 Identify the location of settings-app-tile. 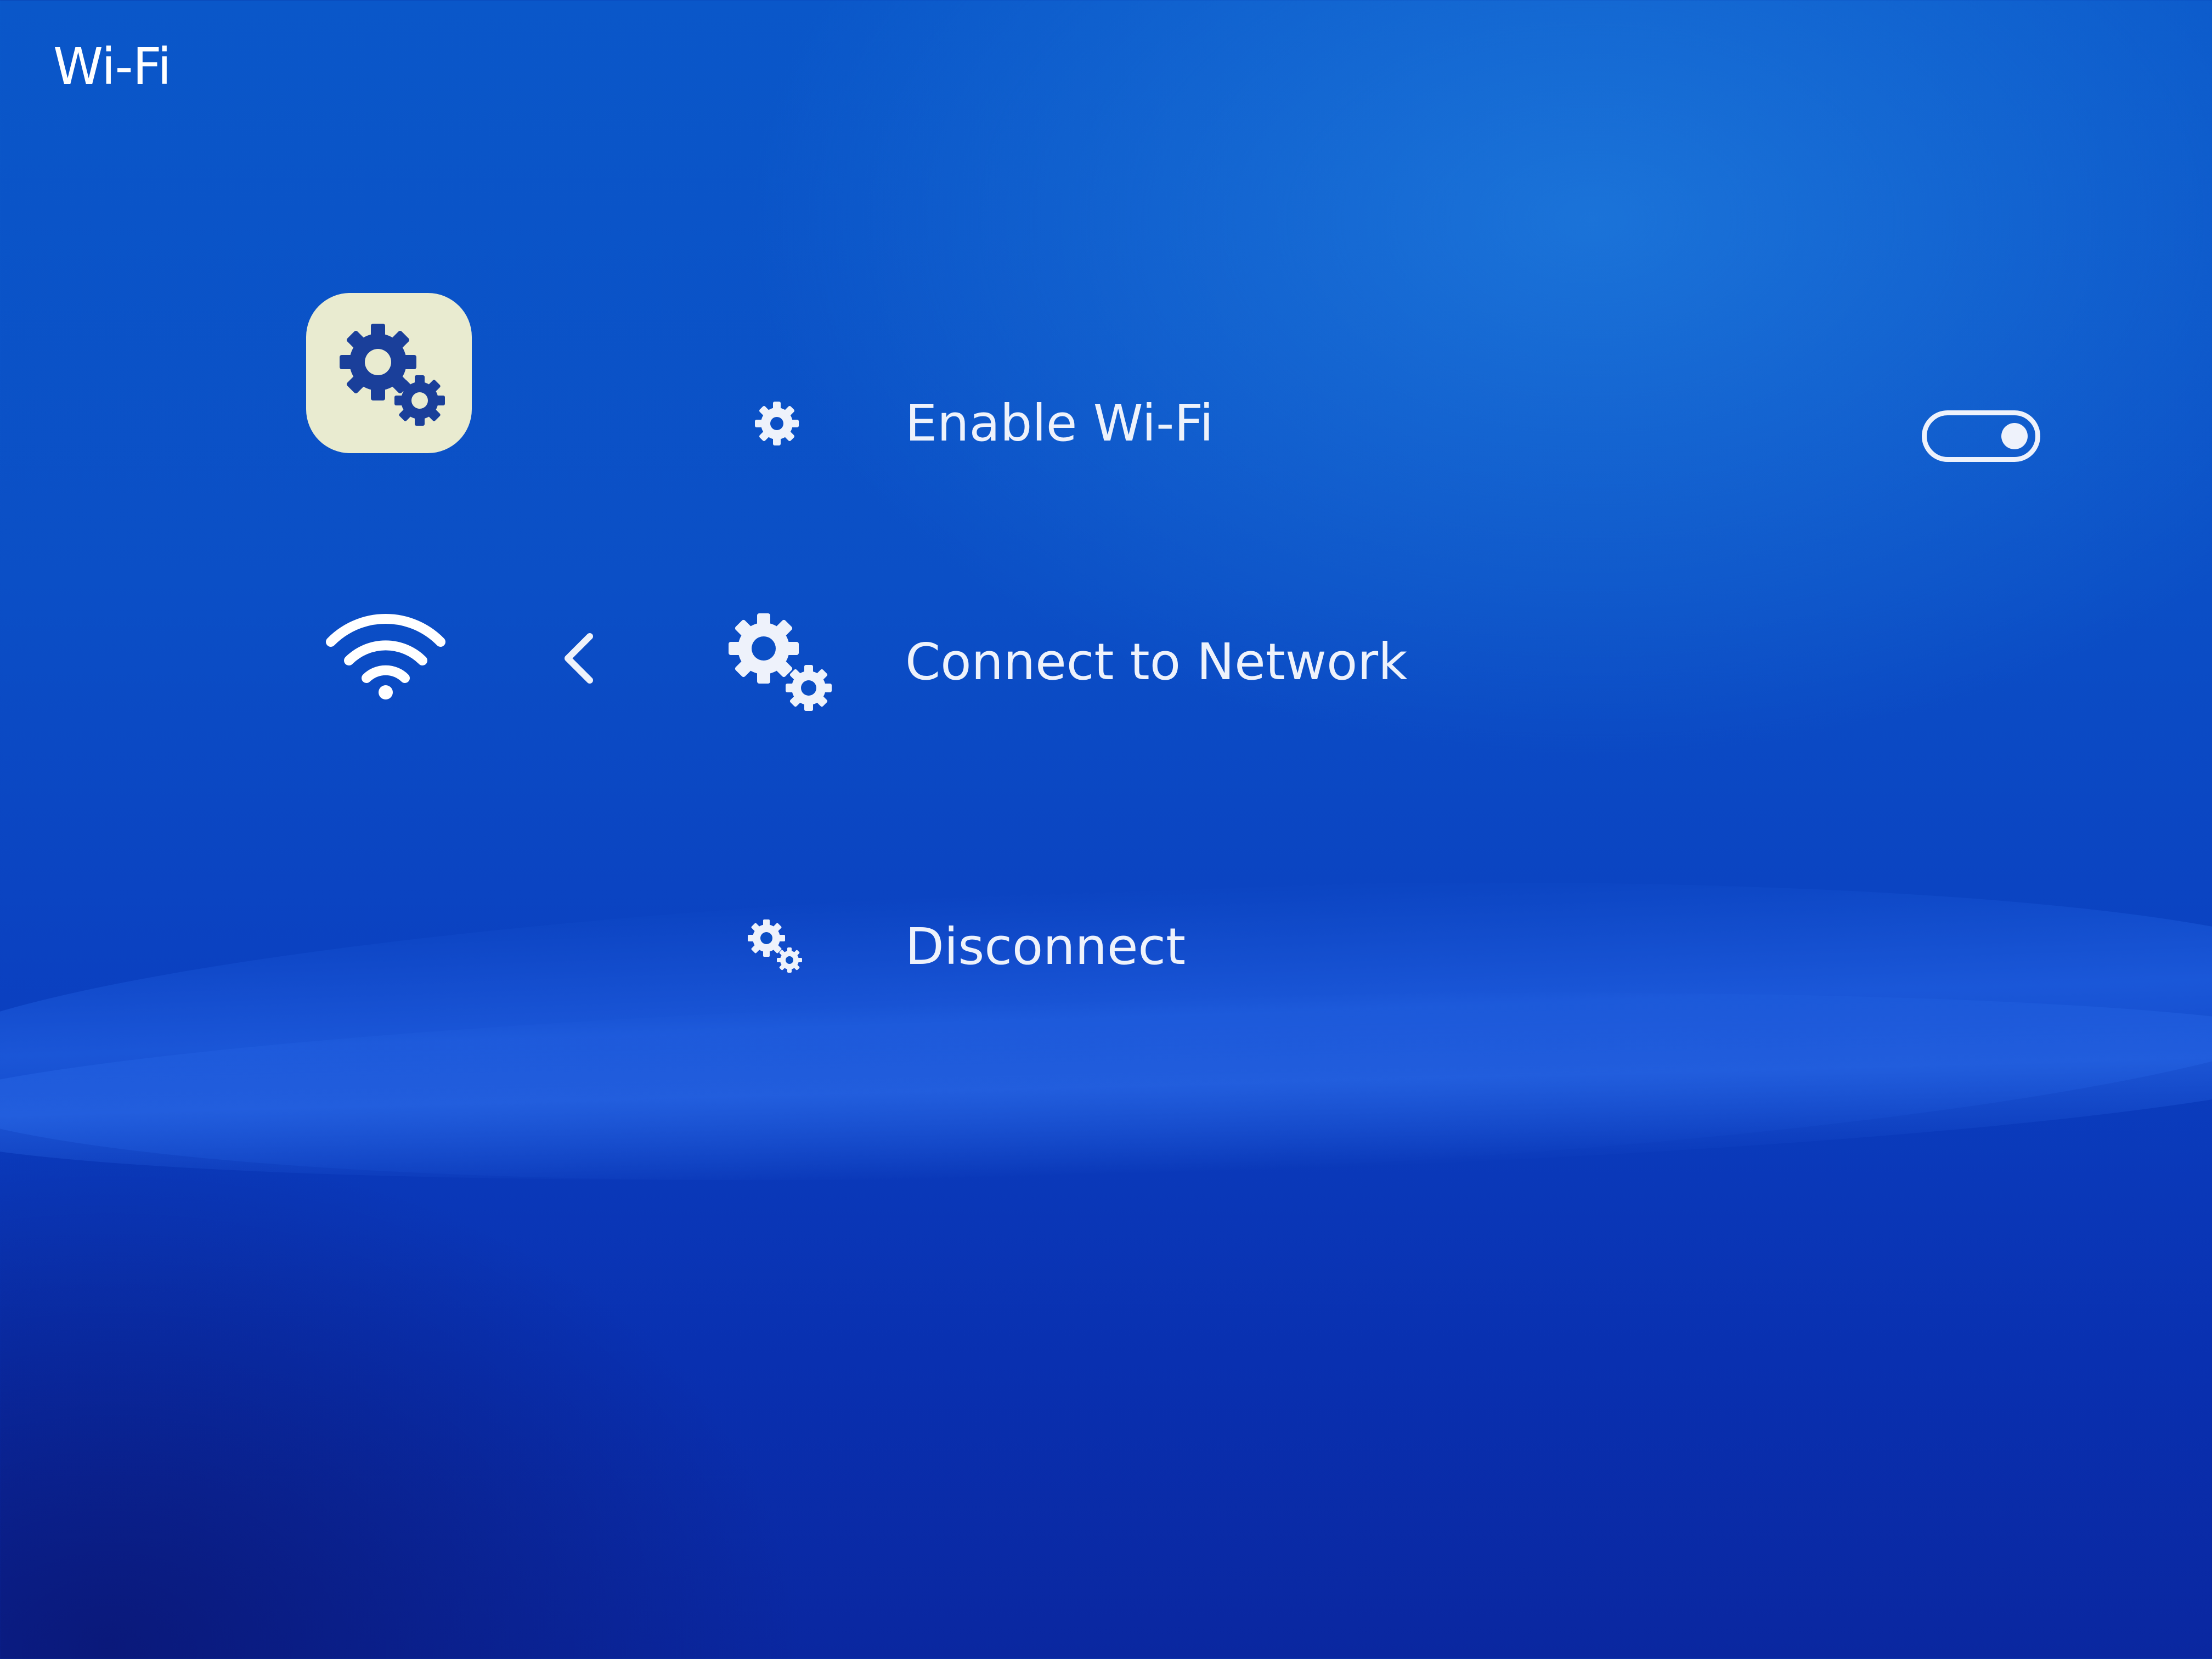
(389, 373).